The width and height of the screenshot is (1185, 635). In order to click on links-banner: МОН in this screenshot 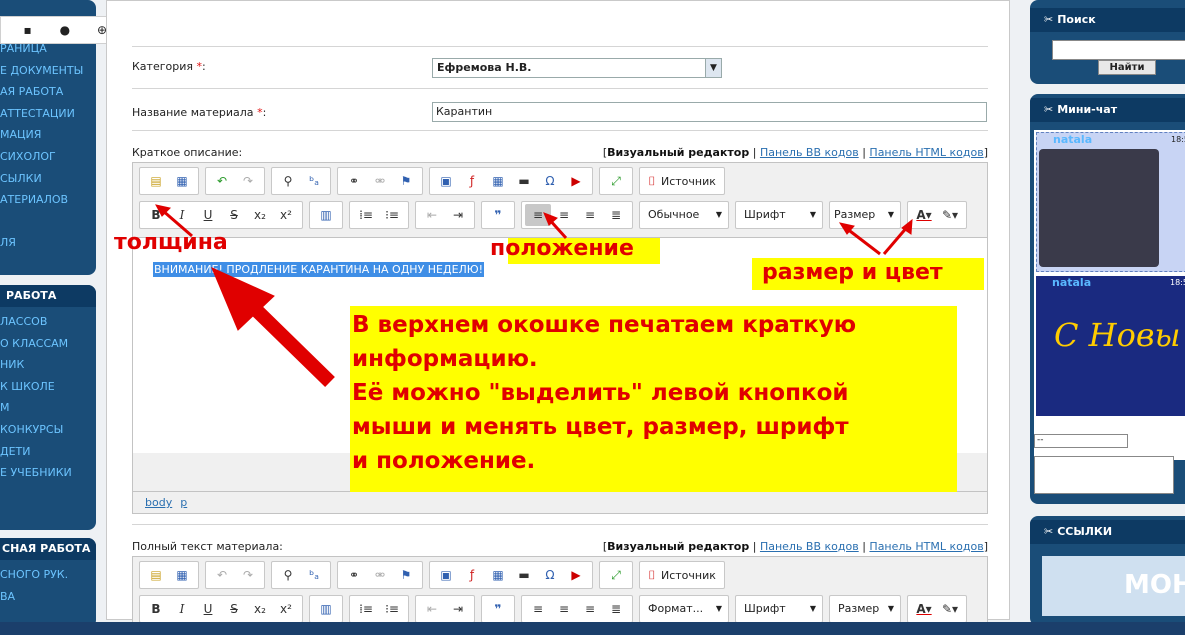, I will do `click(1113, 586)`.